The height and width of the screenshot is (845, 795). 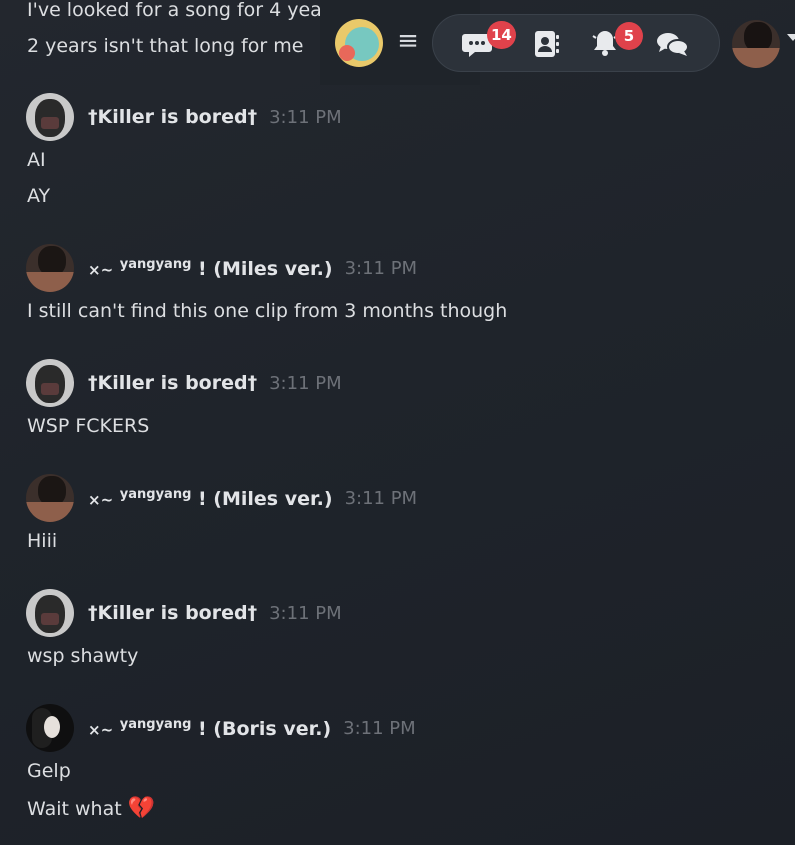 What do you see at coordinates (791, 37) in the screenshot?
I see `chevron-down-icon` at bounding box center [791, 37].